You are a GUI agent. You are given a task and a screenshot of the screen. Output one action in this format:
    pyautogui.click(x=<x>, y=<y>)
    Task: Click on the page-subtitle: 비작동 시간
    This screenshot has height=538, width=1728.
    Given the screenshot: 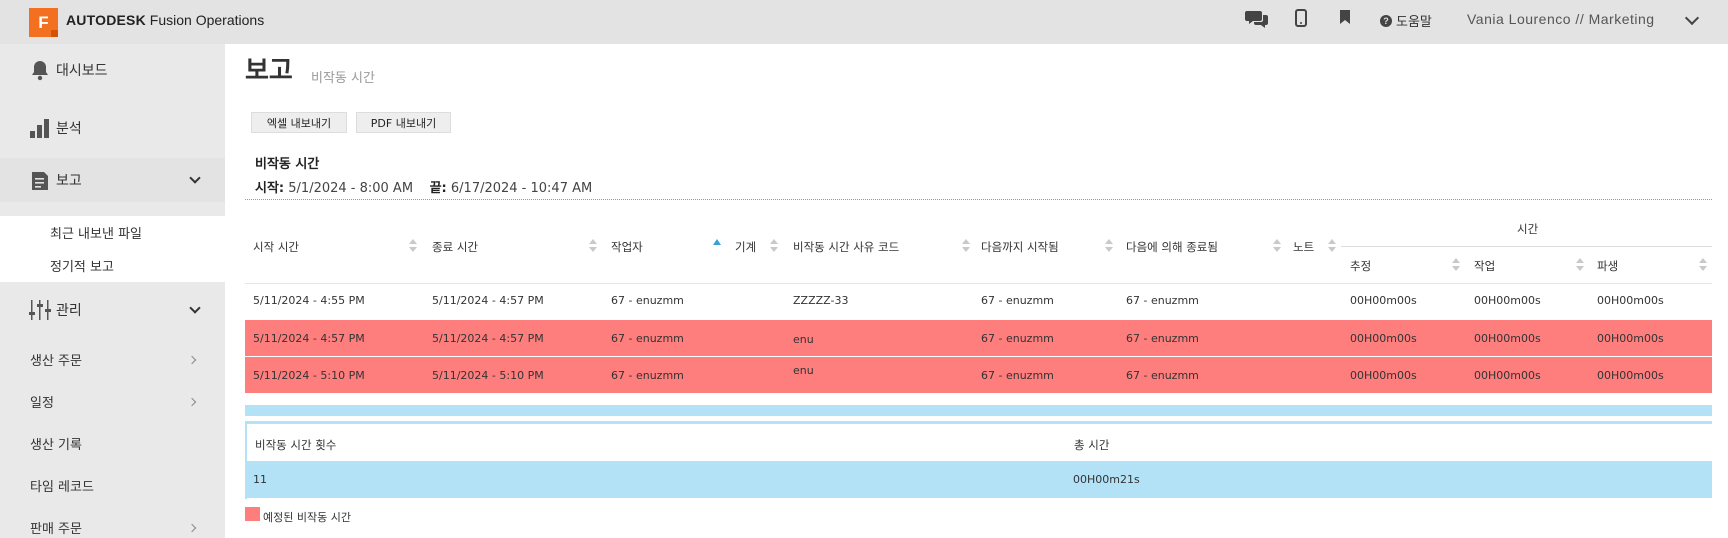 What is the action you would take?
    pyautogui.click(x=343, y=78)
    